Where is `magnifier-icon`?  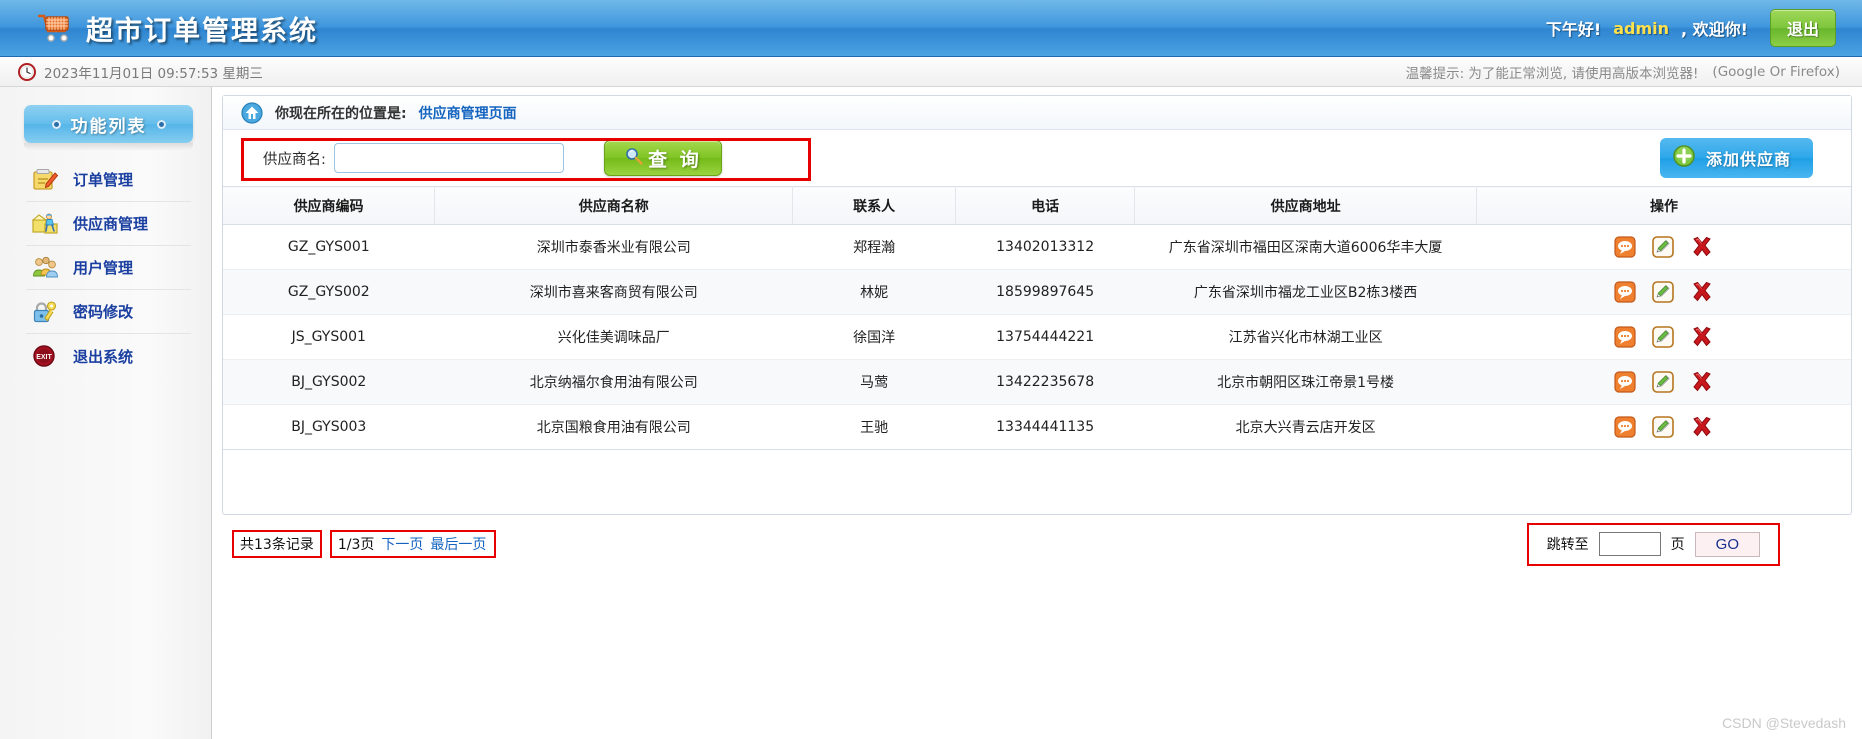
magnifier-icon is located at coordinates (634, 158).